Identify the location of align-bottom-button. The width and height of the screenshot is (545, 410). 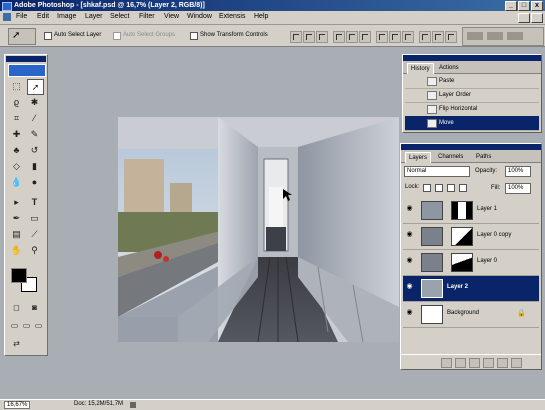
(322, 37).